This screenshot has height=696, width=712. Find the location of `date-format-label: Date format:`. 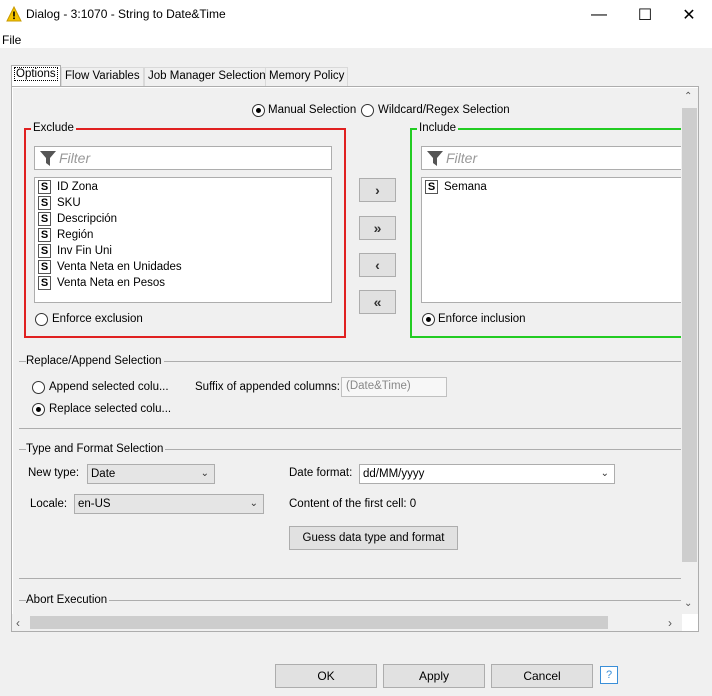

date-format-label: Date format: is located at coordinates (321, 473).